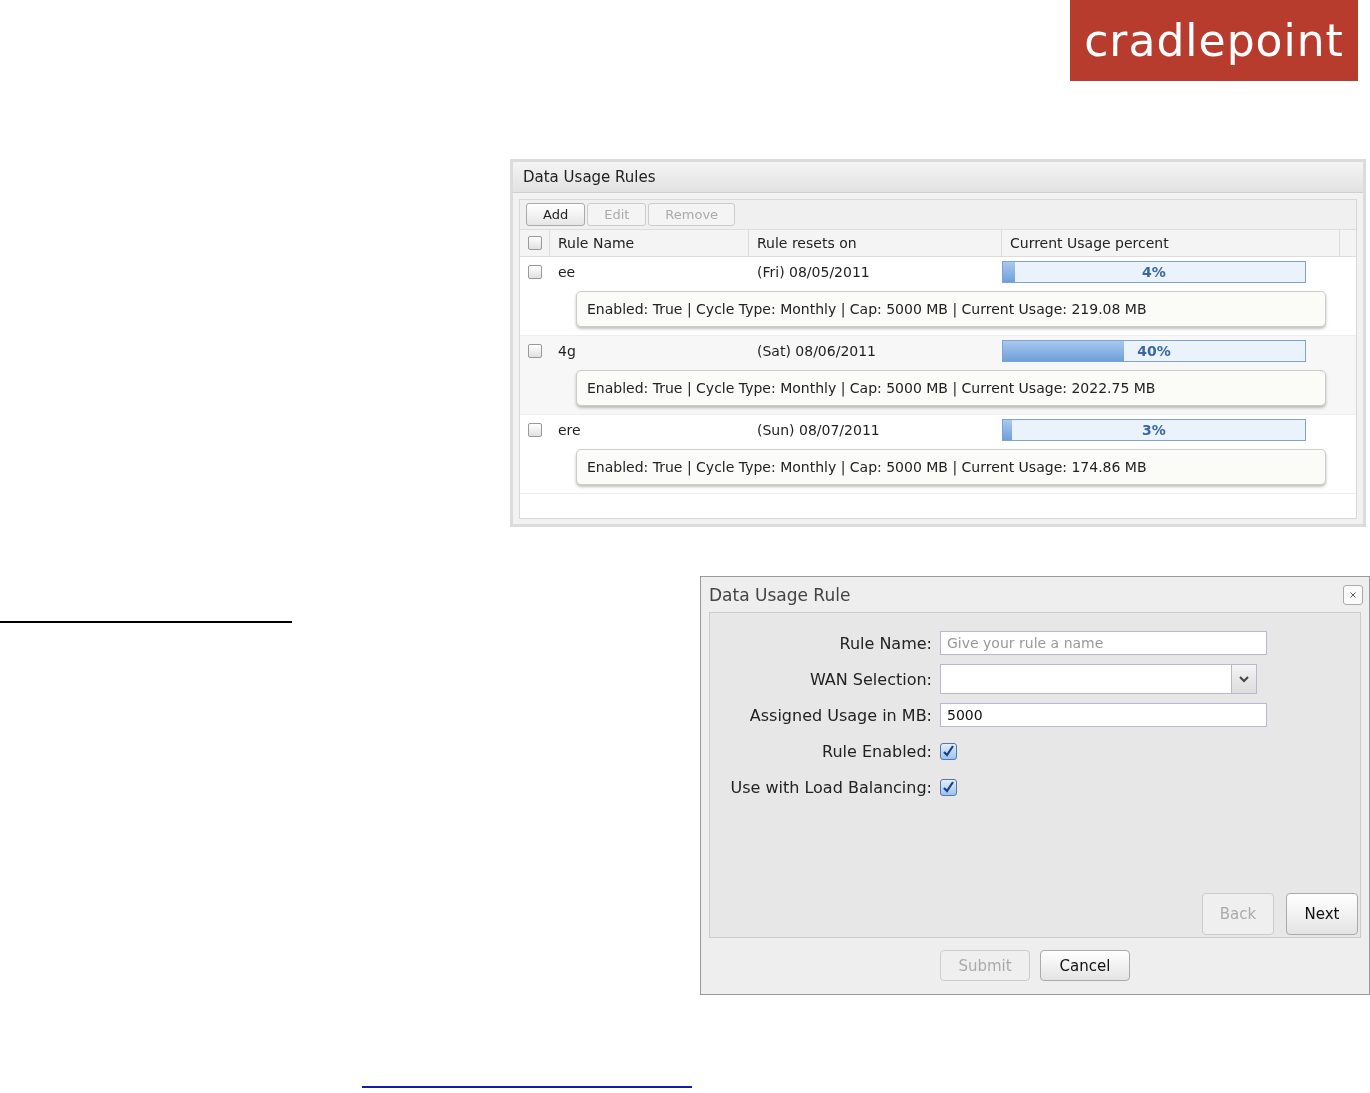  Describe the element at coordinates (596, 243) in the screenshot. I see `column-header: Rule Name` at that location.